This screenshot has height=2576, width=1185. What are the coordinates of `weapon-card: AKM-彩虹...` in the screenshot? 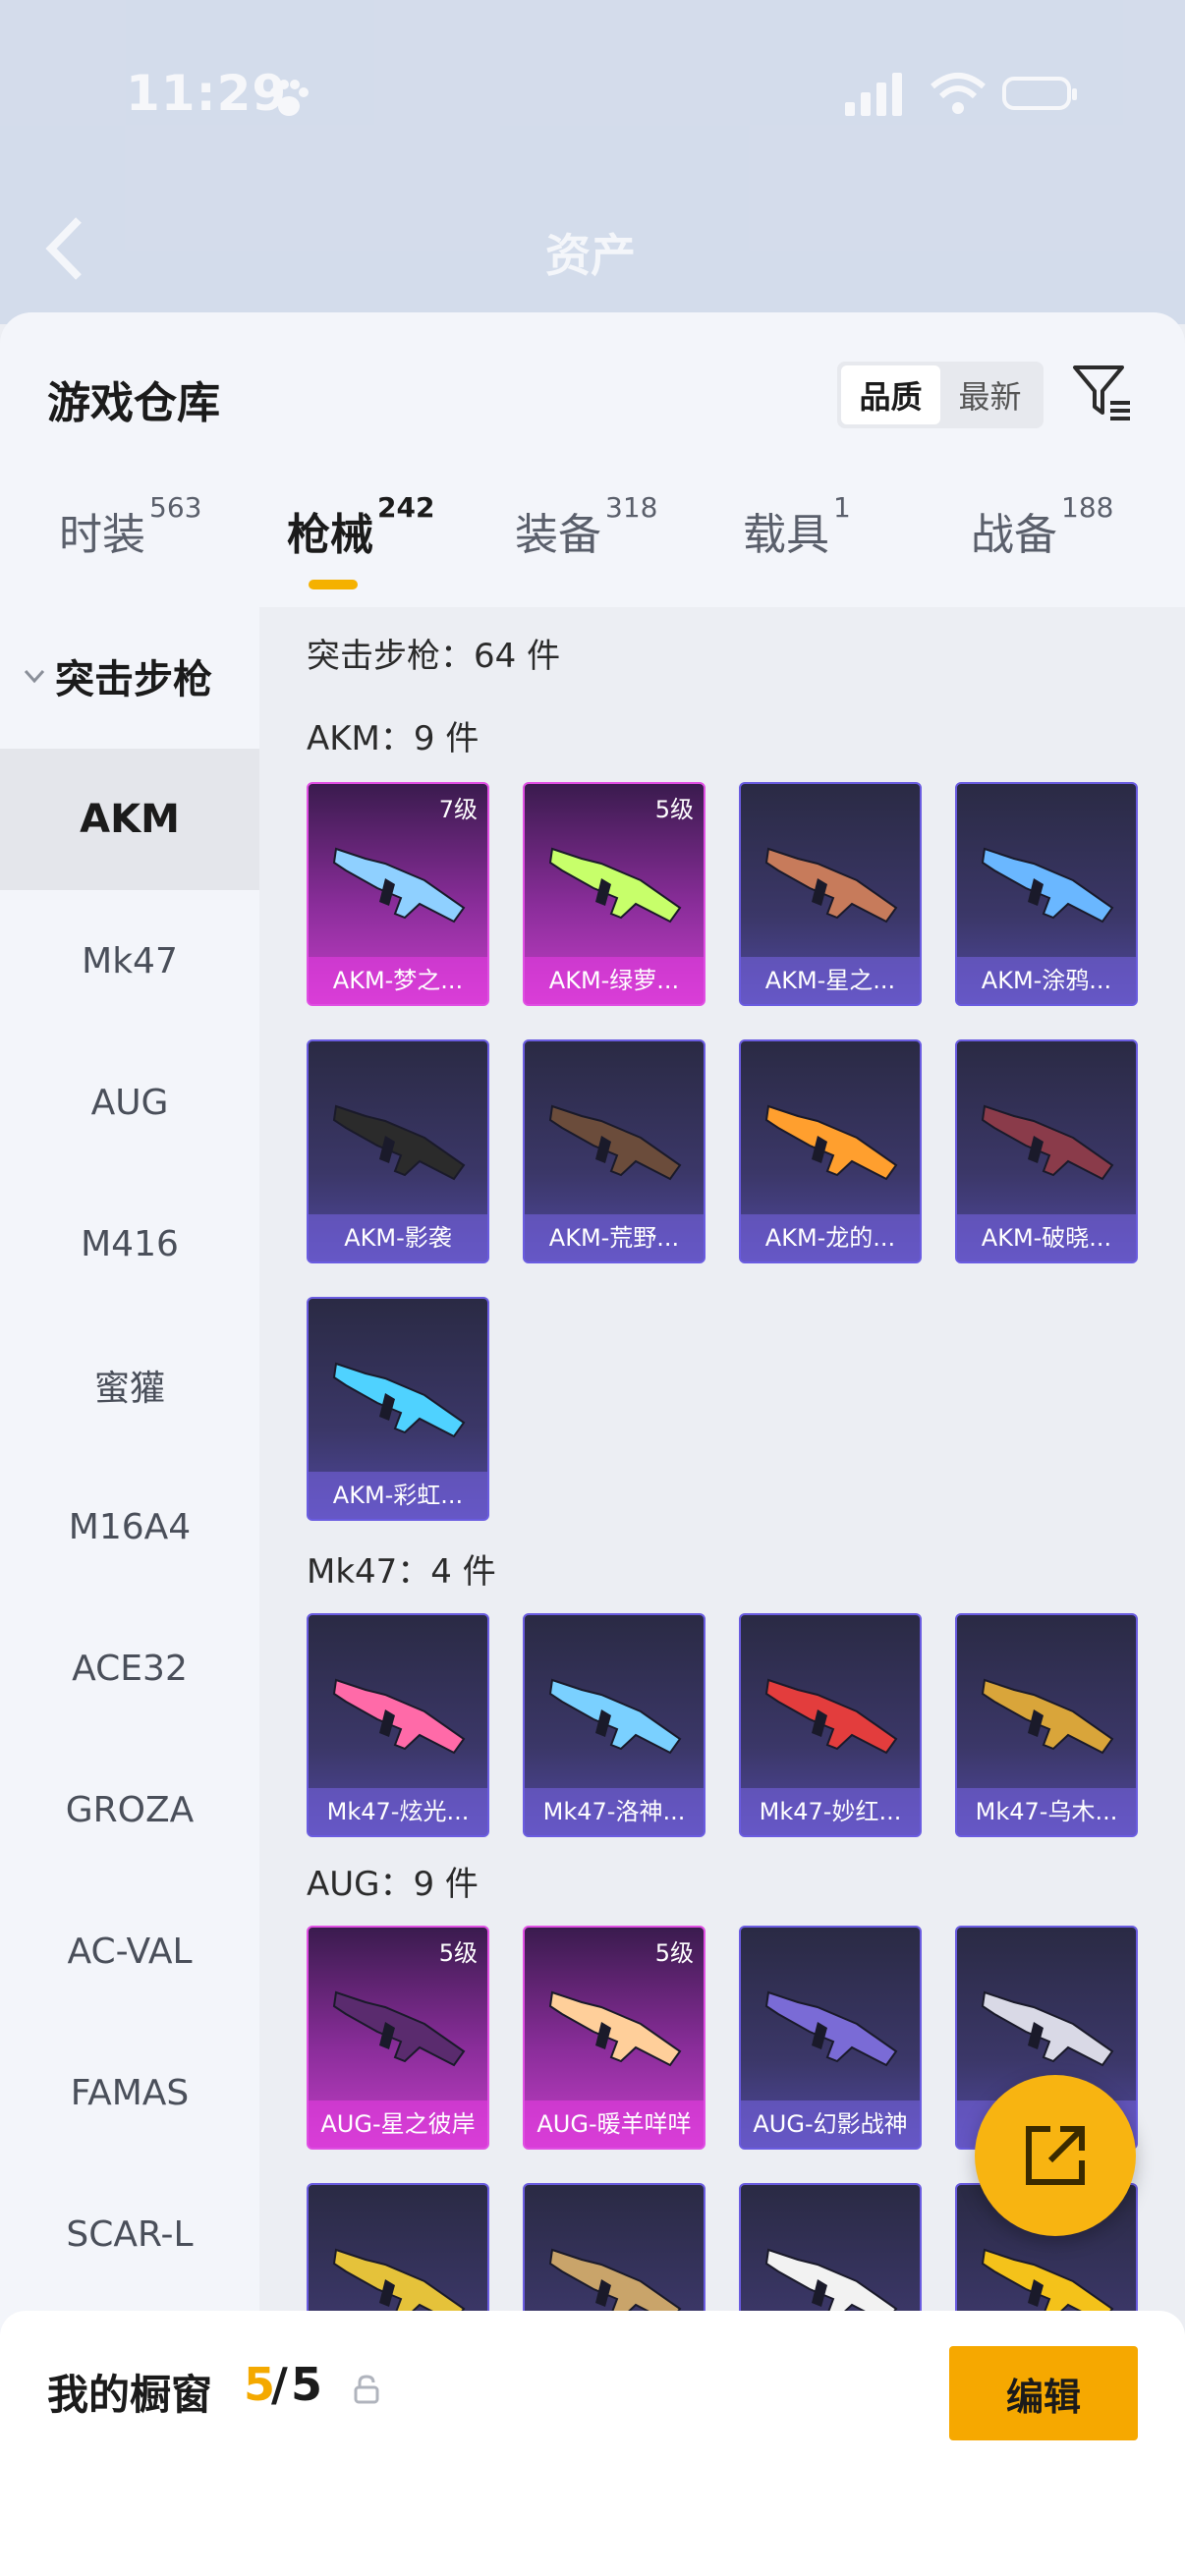 It's located at (398, 1409).